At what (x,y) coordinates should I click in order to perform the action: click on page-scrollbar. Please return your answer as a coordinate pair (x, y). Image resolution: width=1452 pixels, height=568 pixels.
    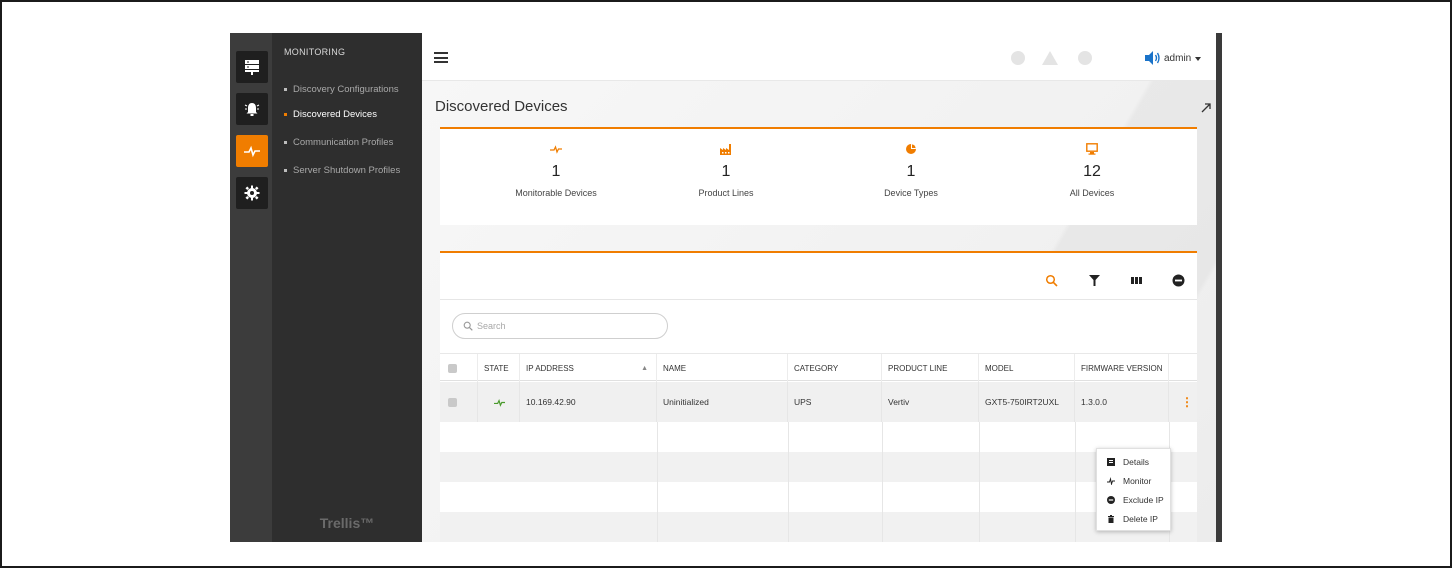
    Looking at the image, I should click on (1219, 287).